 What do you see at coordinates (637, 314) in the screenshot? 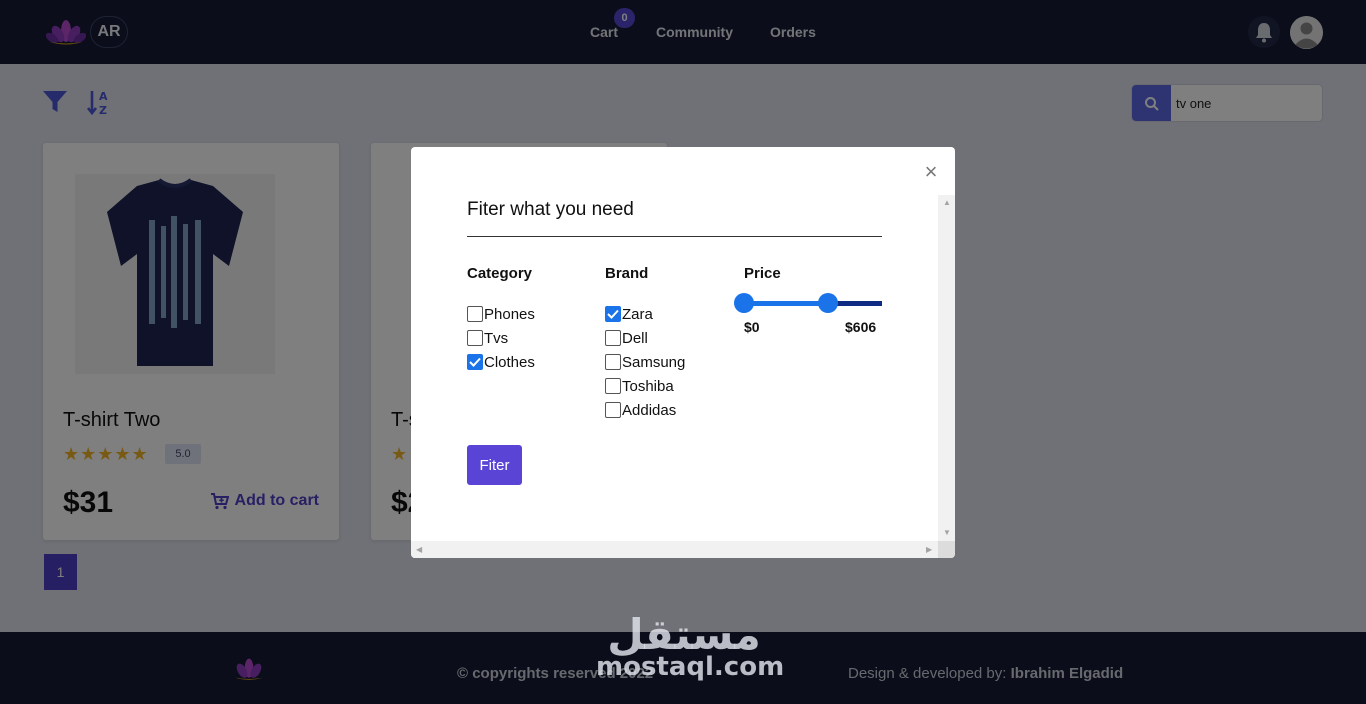
I see `option-label: Zara` at bounding box center [637, 314].